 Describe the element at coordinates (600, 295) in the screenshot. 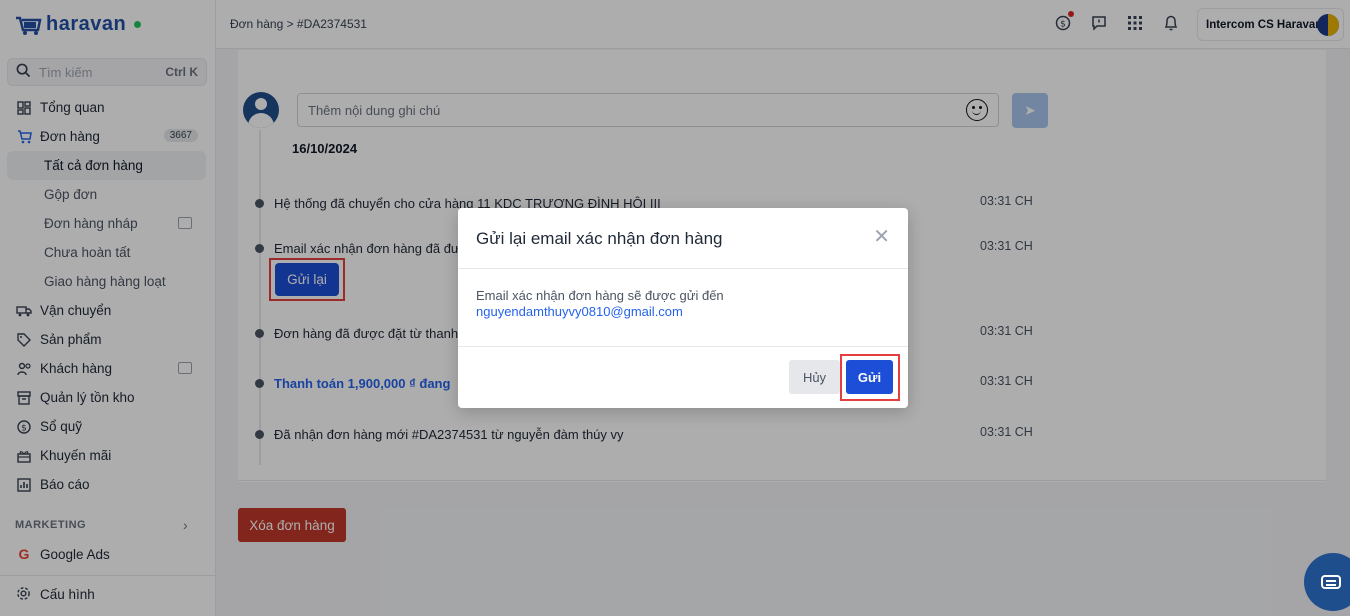

I see `modal-message: Email xác nhận đơn hàng sẽ được gửi đến` at that location.